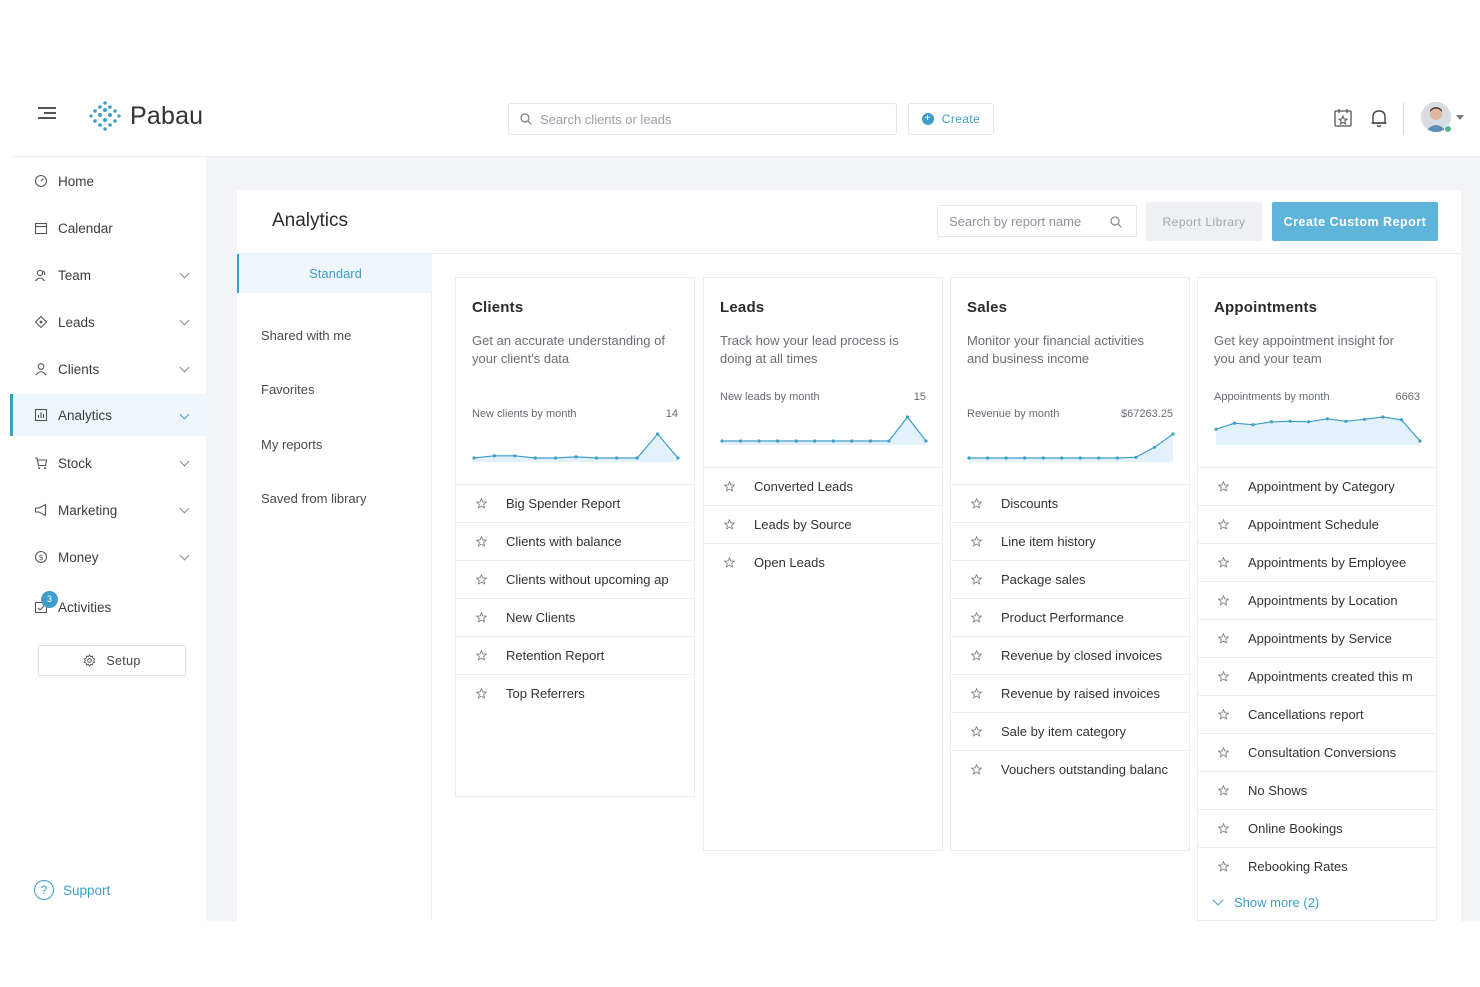  Describe the element at coordinates (1317, 790) in the screenshot. I see `report-row: No Shows` at that location.